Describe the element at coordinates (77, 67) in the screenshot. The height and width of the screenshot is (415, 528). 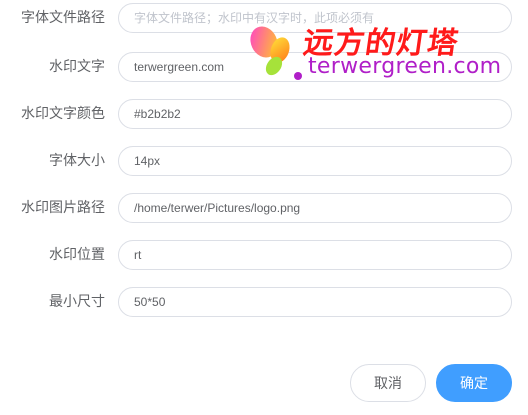
I see `watermark-text-label: 水印文字` at that location.